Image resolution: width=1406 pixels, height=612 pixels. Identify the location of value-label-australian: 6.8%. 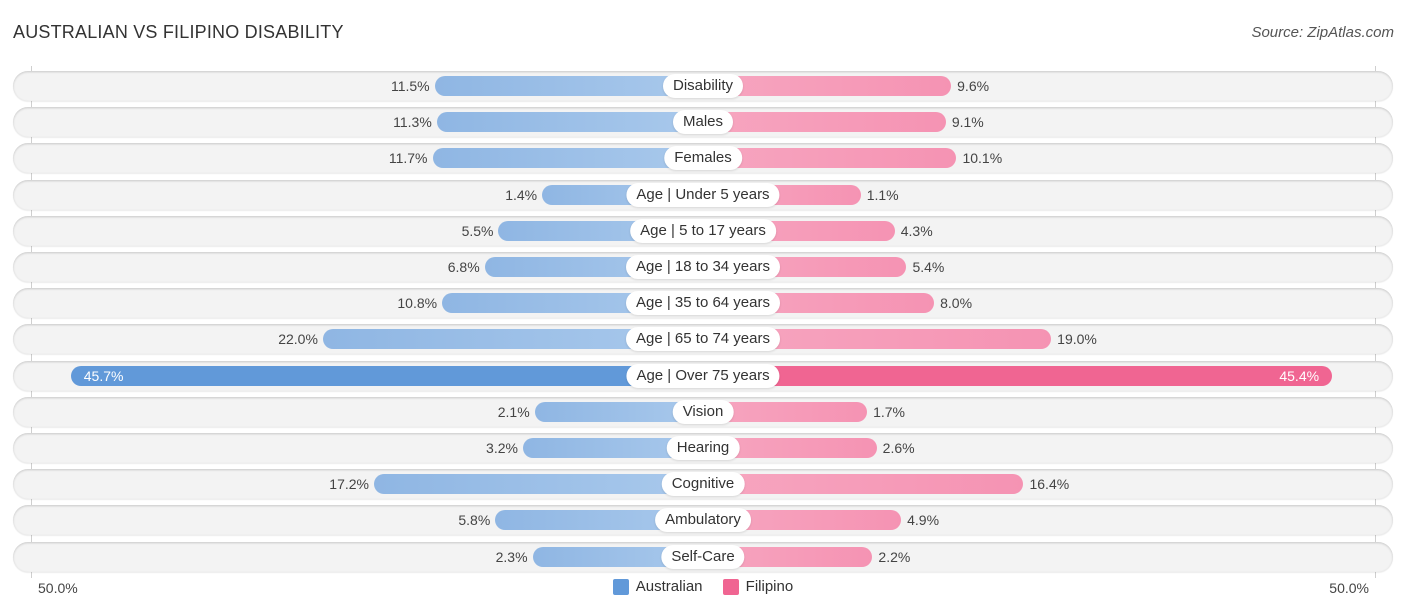
(463, 267).